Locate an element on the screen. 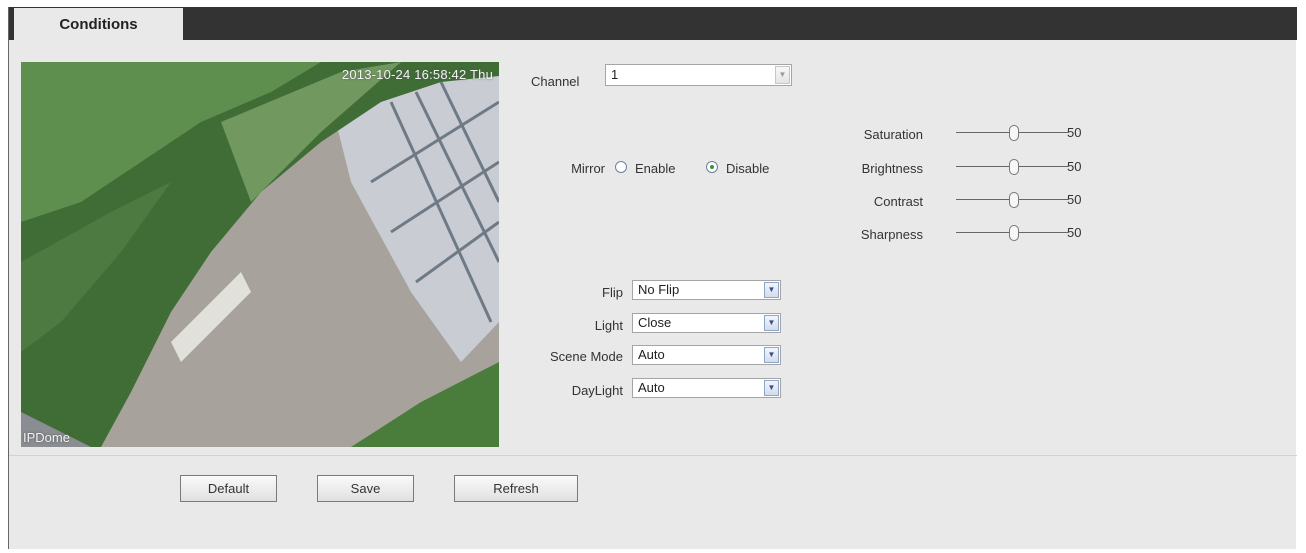 Image resolution: width=1306 pixels, height=553 pixels. scene-mode-select: Auto ▼ is located at coordinates (706, 355).